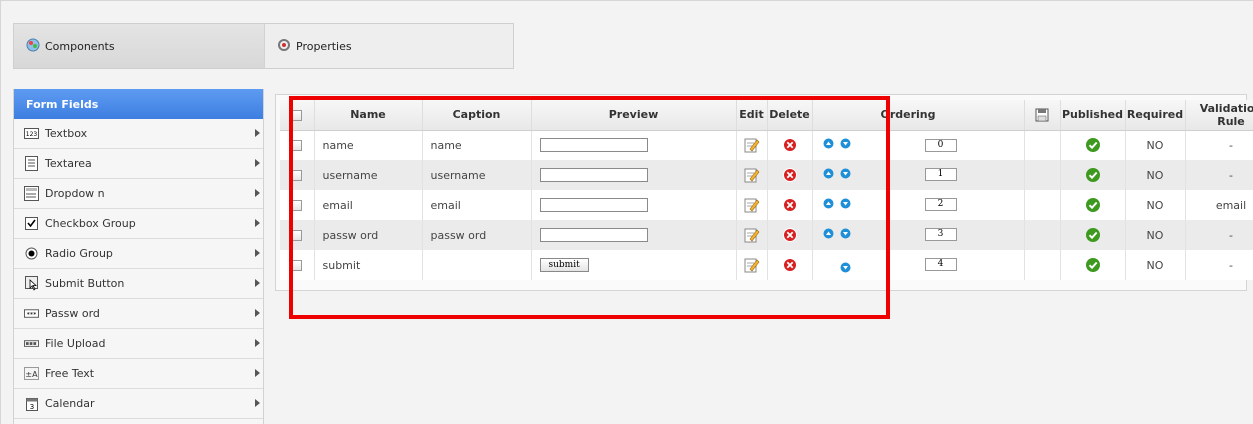  Describe the element at coordinates (918, 235) in the screenshot. I see `ordering-cell: 3` at that location.